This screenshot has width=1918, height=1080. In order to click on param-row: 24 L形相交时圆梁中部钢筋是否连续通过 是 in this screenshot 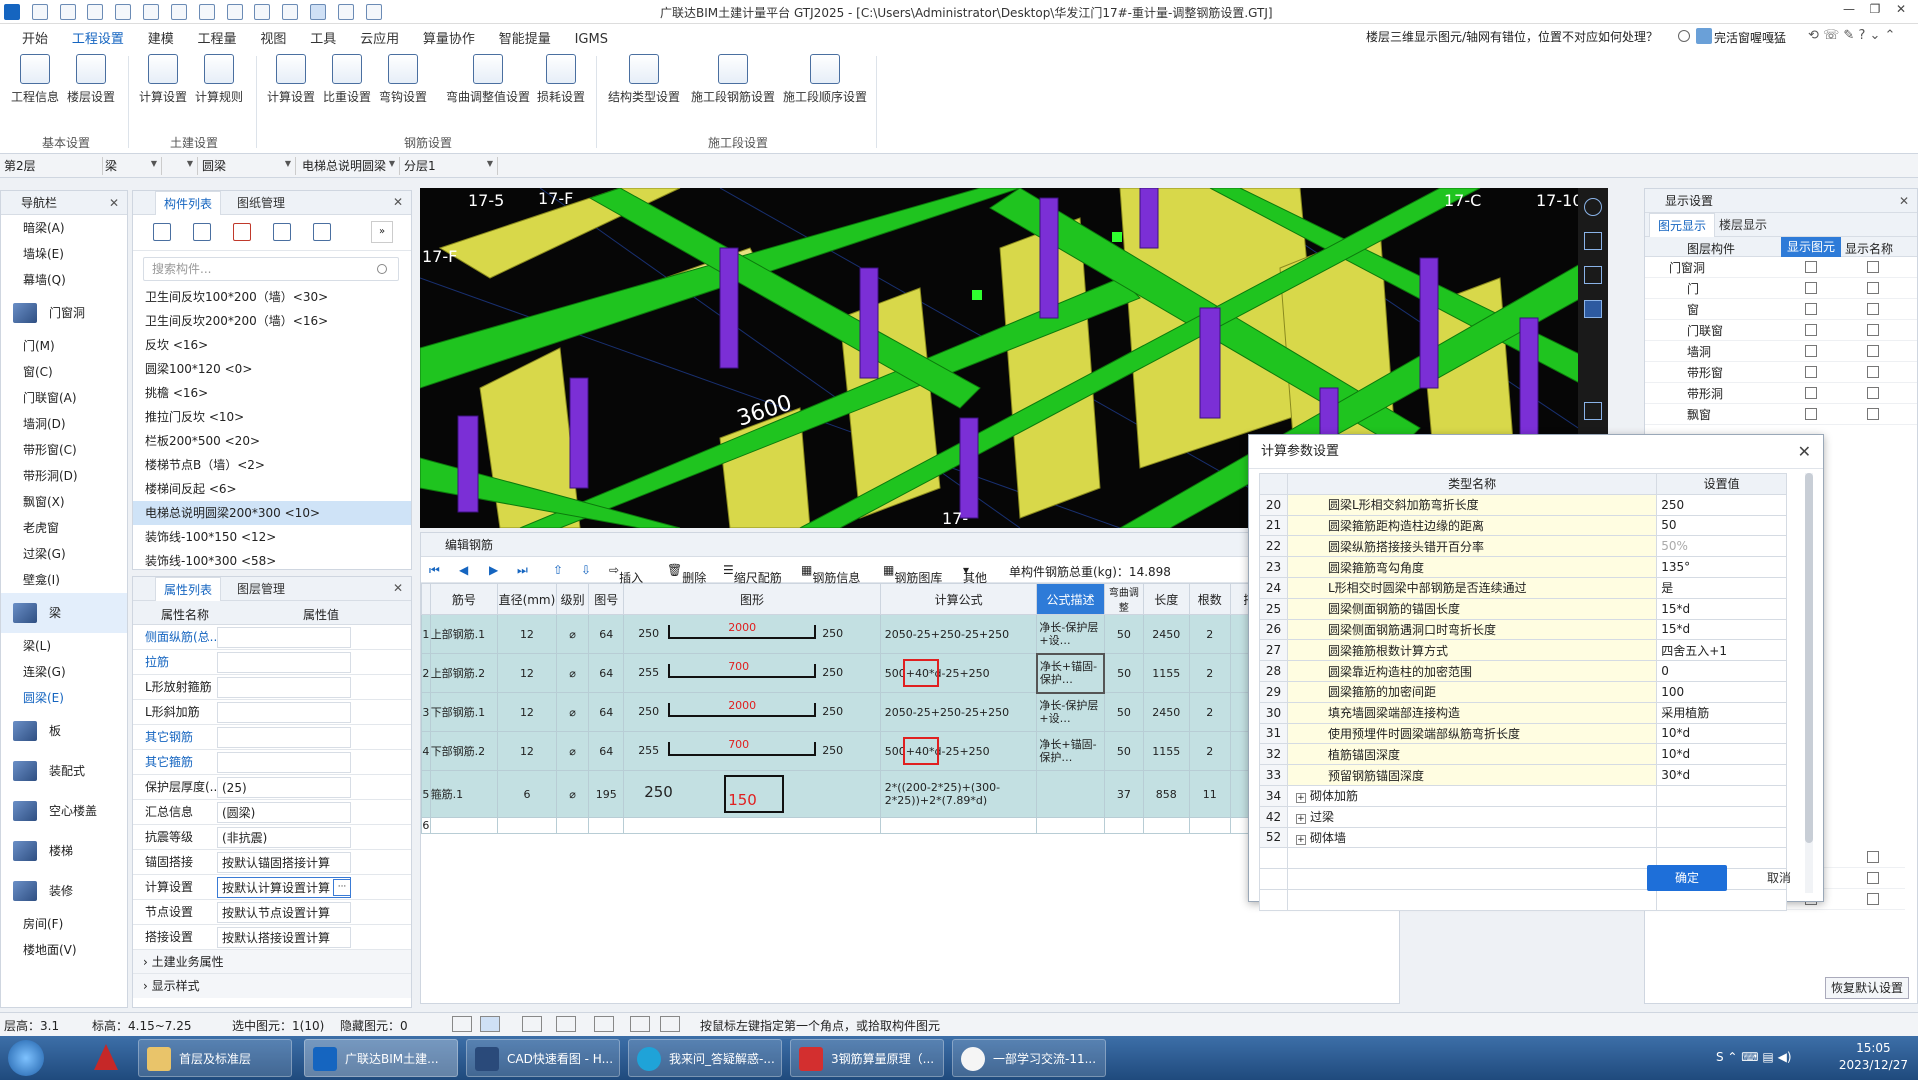, I will do `click(1523, 587)`.